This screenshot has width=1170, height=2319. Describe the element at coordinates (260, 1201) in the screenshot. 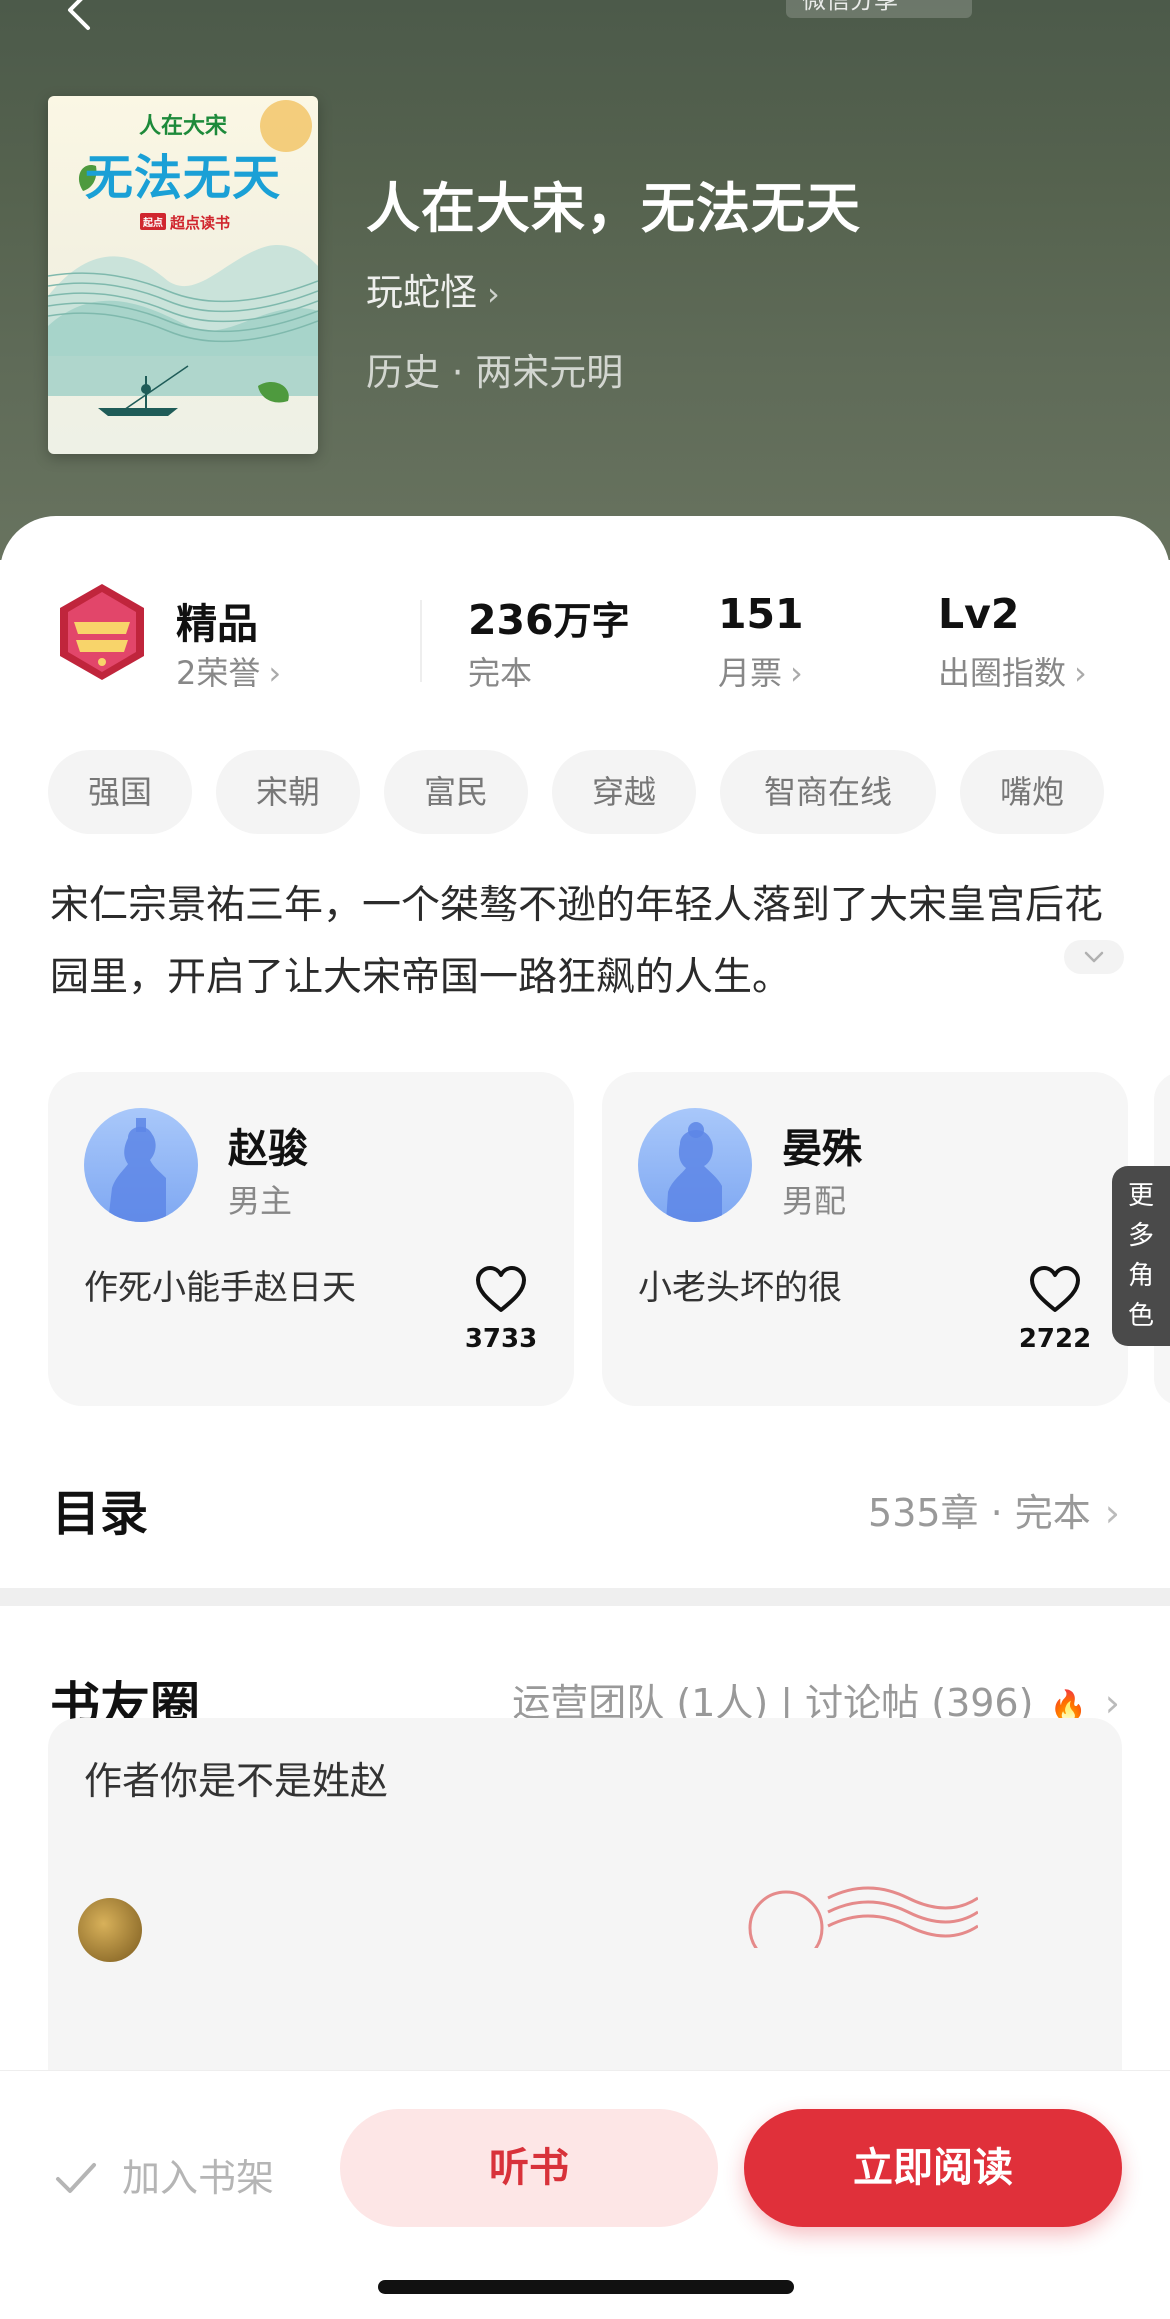

I see `role-type: 男主` at that location.